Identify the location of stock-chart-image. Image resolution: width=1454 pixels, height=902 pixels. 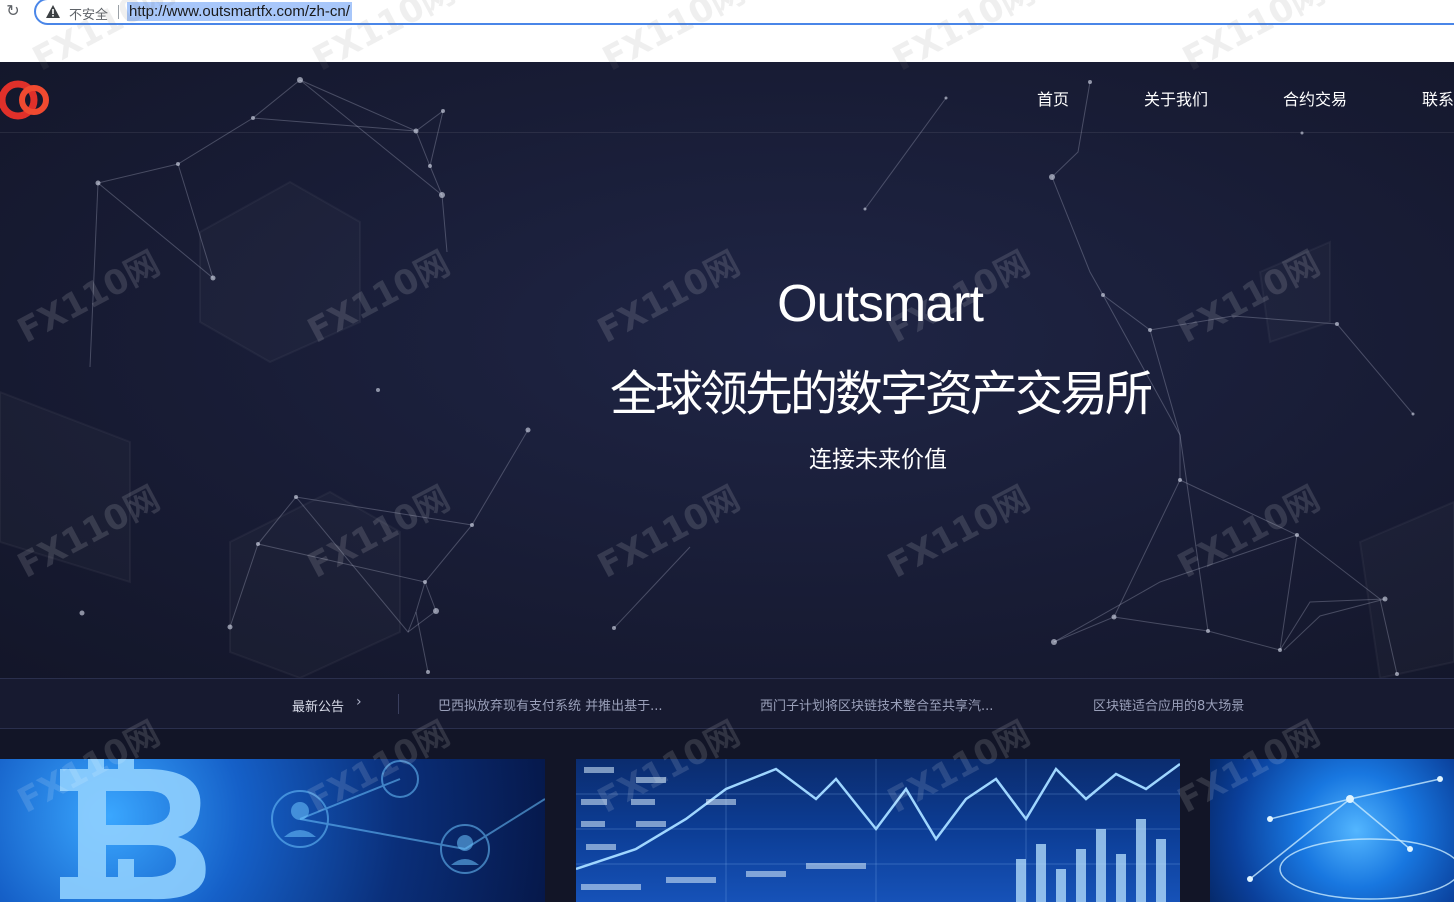
(878, 830).